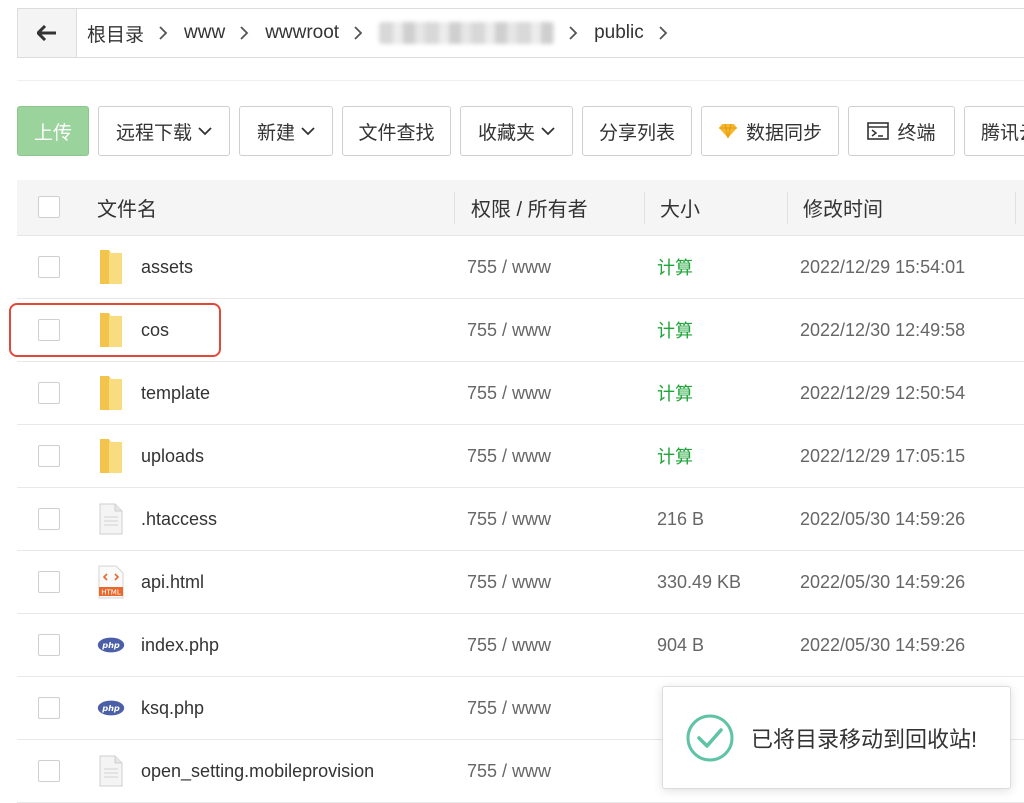 The height and width of the screenshot is (803, 1024). I want to click on arrow-left-icon, so click(47, 33).